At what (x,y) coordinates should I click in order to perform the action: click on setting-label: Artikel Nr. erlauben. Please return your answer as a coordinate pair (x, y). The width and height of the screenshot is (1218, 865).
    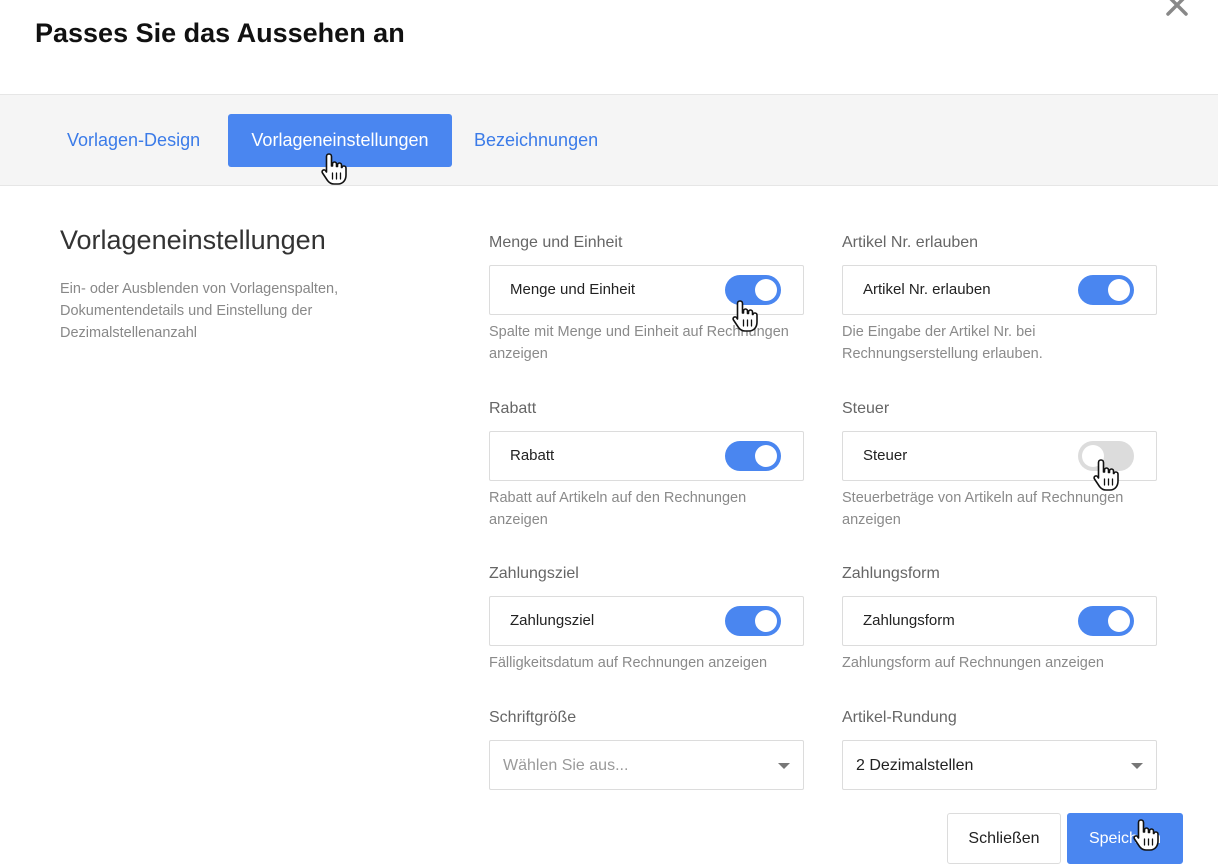
    Looking at the image, I should click on (910, 242).